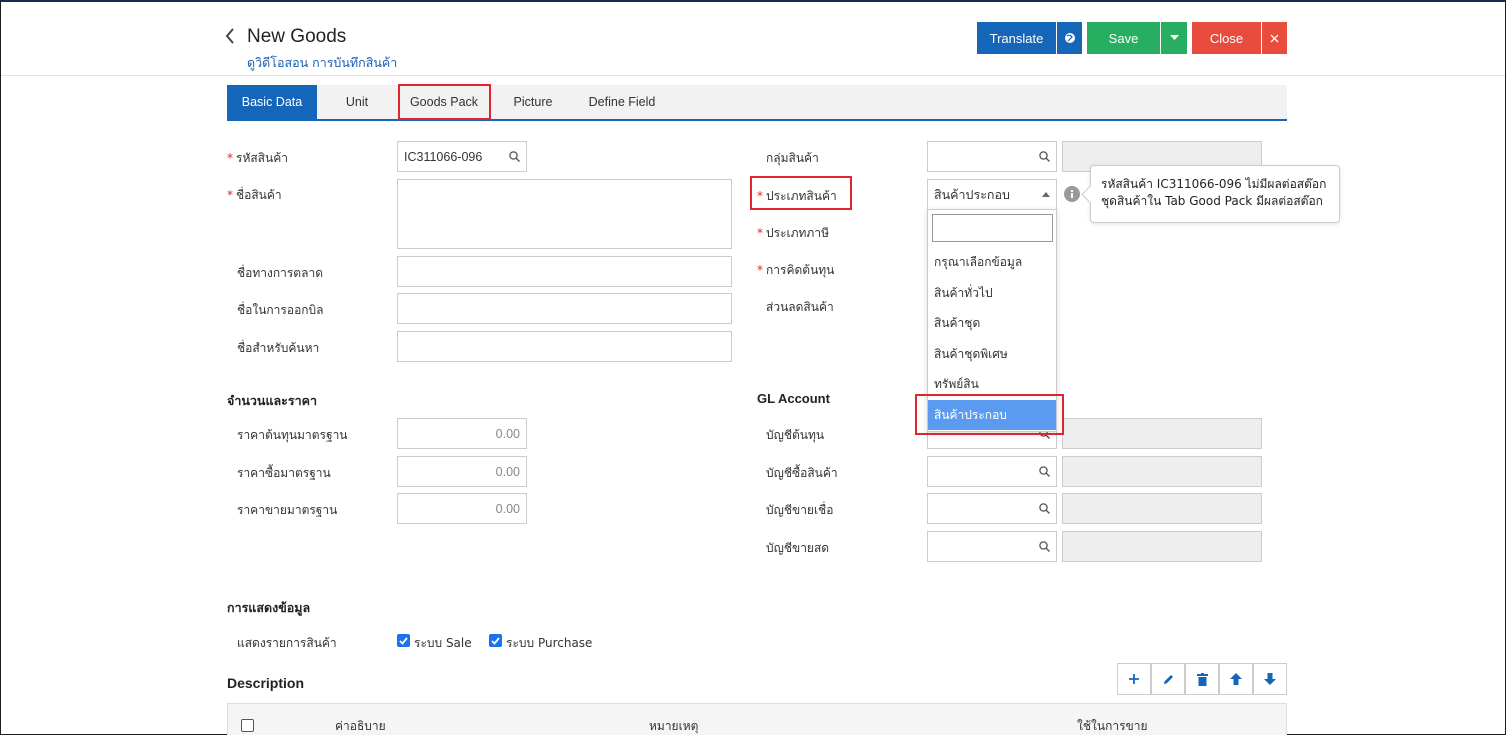 The height and width of the screenshot is (735, 1506). What do you see at coordinates (284, 473) in the screenshot?
I see `std-buy-label: ราคาซื้อมาตรฐาน` at bounding box center [284, 473].